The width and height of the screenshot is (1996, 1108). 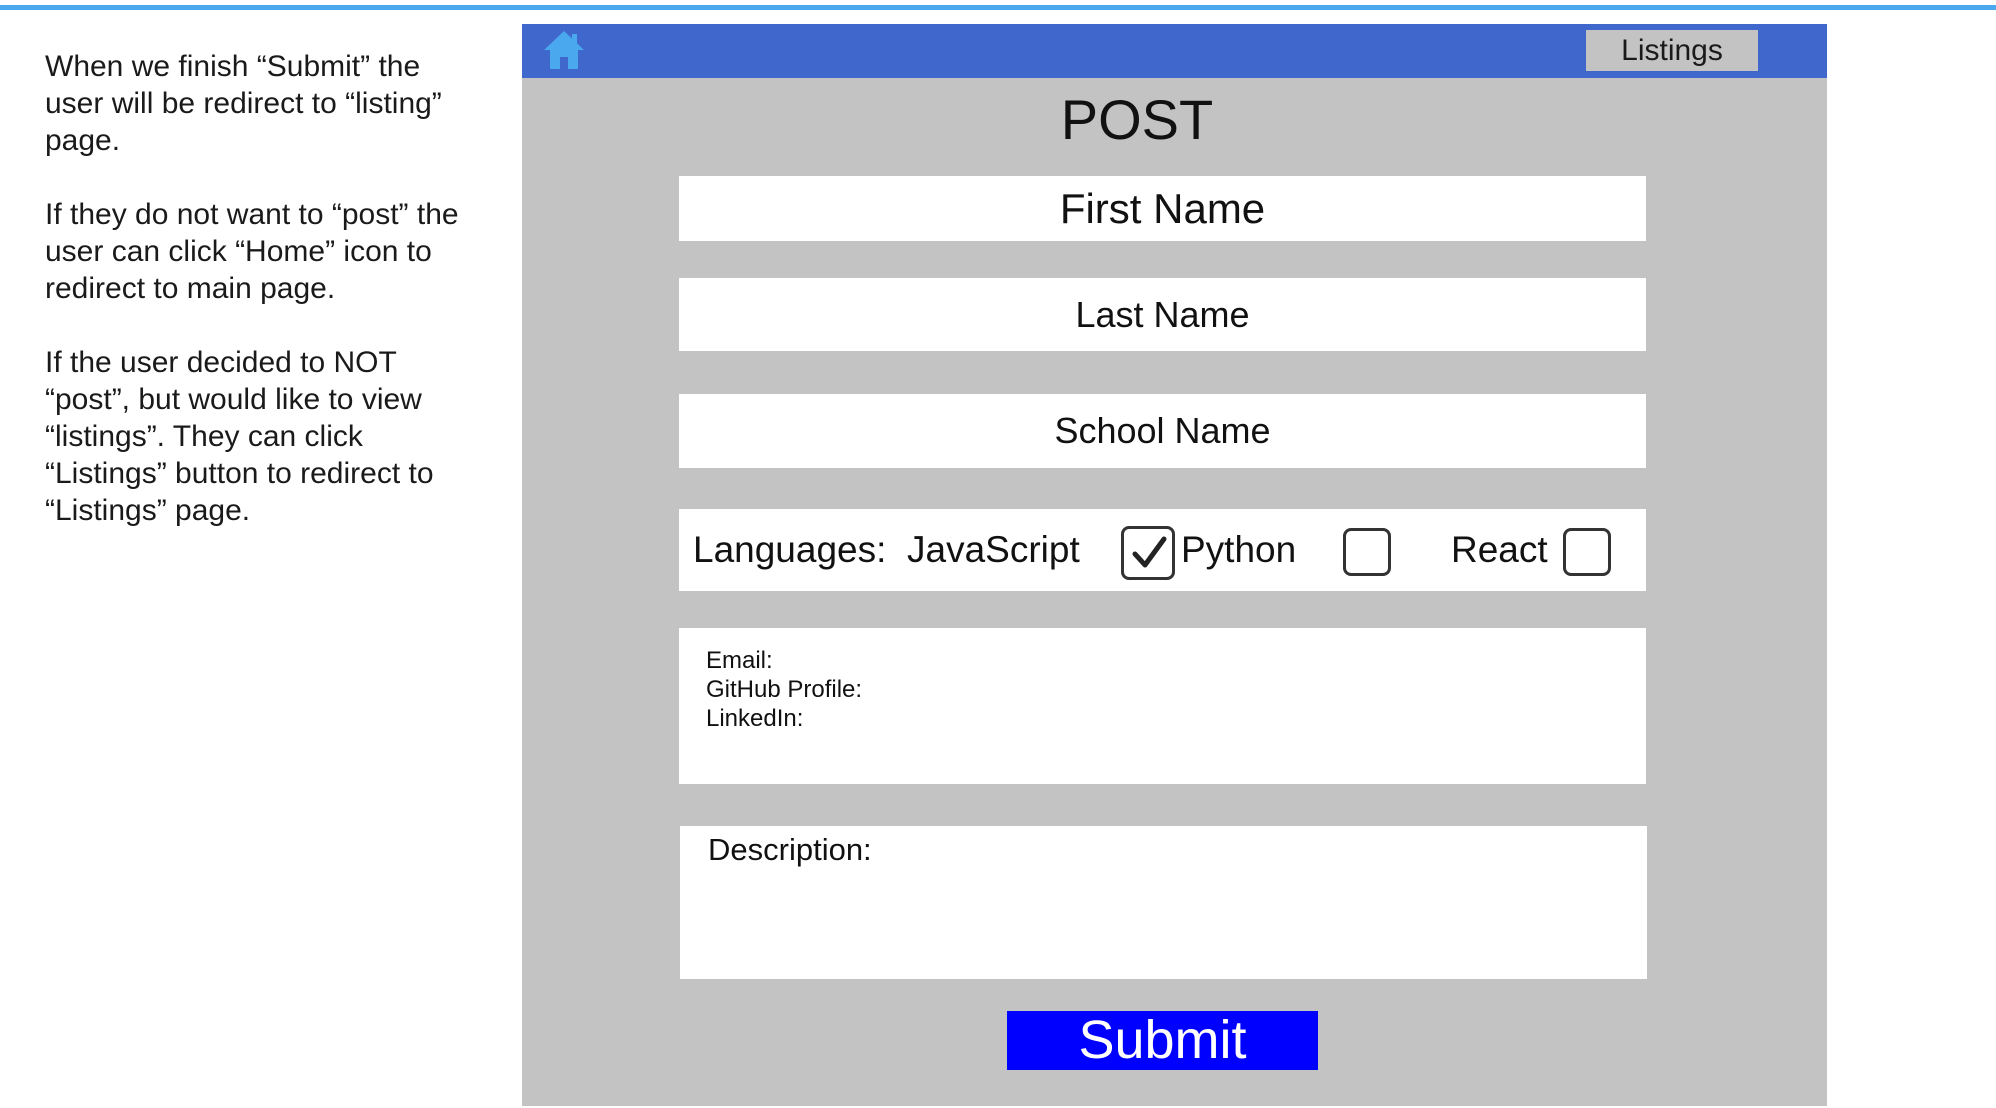 I want to click on linkedin-label: LinkedIn:, so click(x=755, y=718).